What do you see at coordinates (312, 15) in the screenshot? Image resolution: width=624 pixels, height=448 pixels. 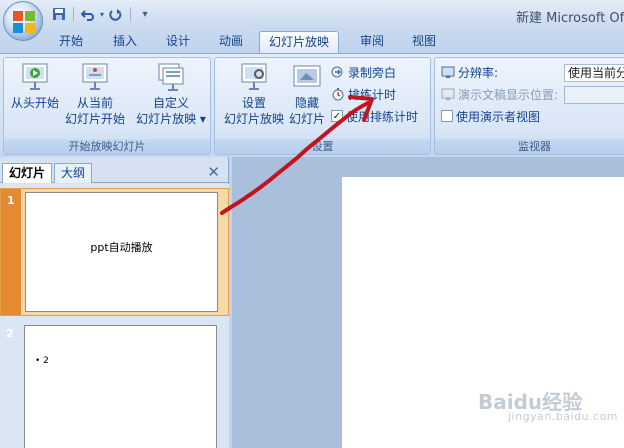 I see `title-bar: ▾ ▾ 新建 Microsoft Of` at bounding box center [312, 15].